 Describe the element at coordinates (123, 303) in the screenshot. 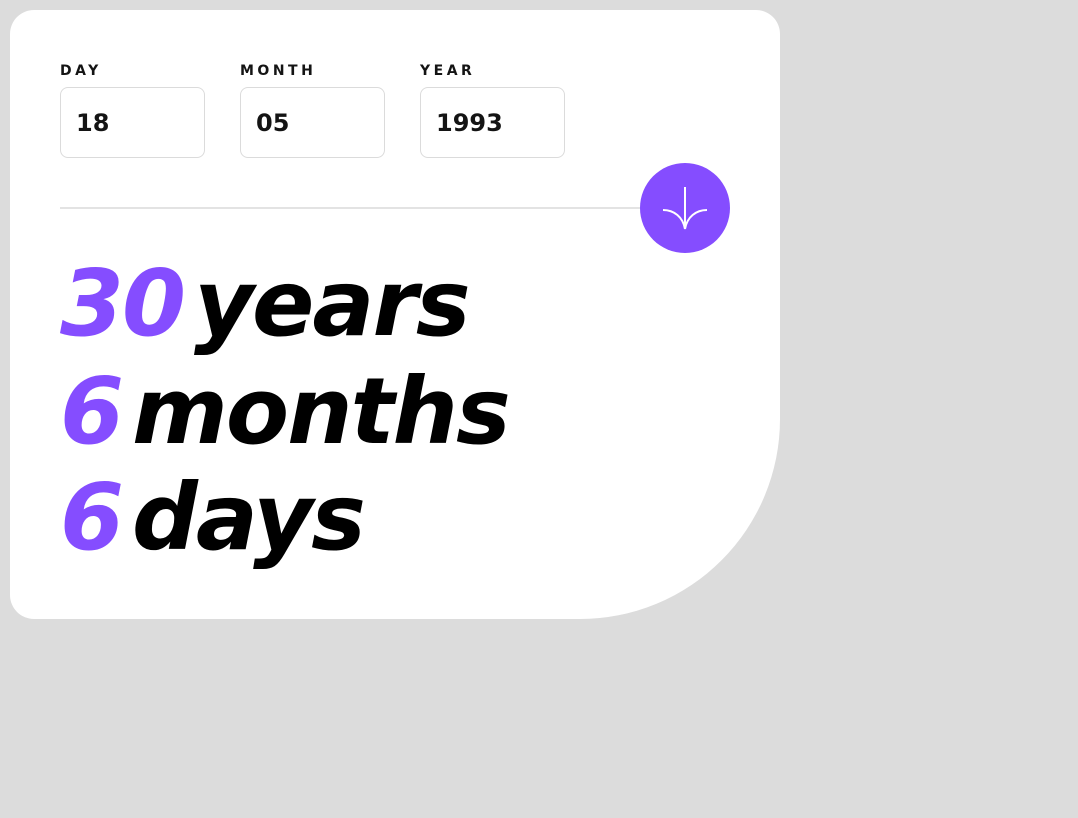

I see `years-value: 30` at that location.